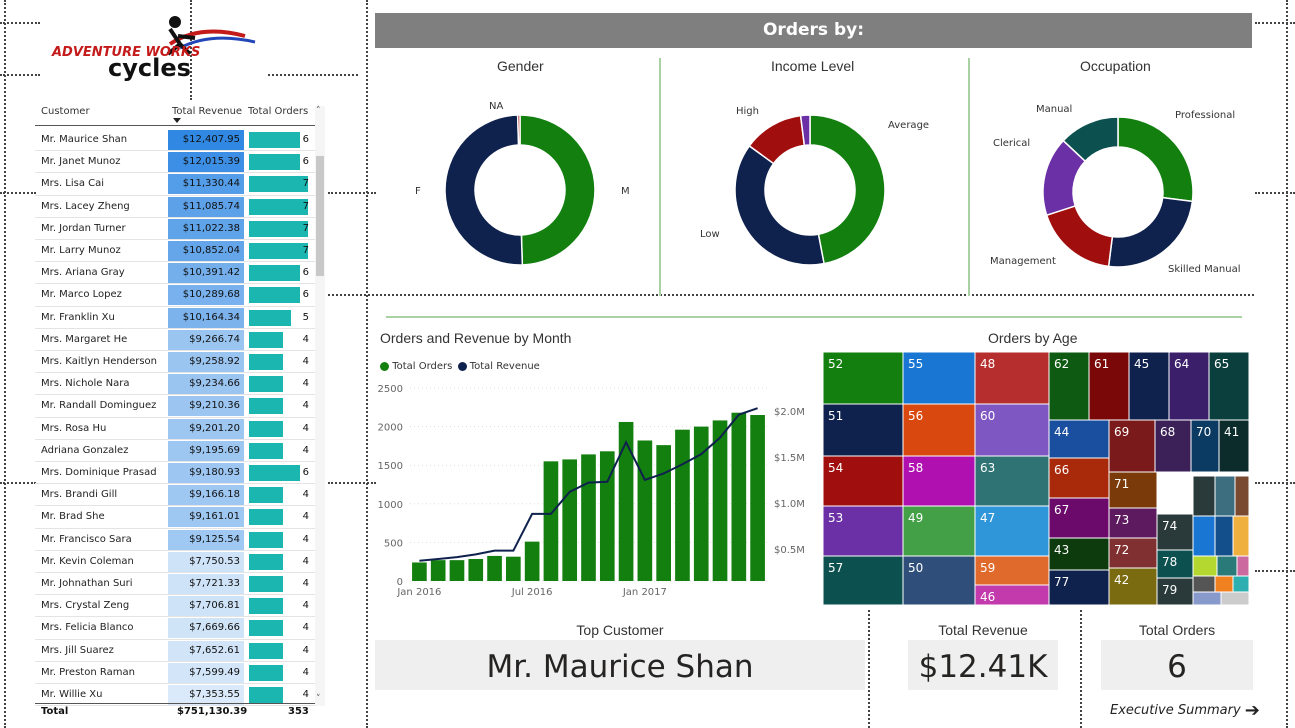  Describe the element at coordinates (83, 228) in the screenshot. I see `cell-customer: Mr. Jordan Turner` at that location.